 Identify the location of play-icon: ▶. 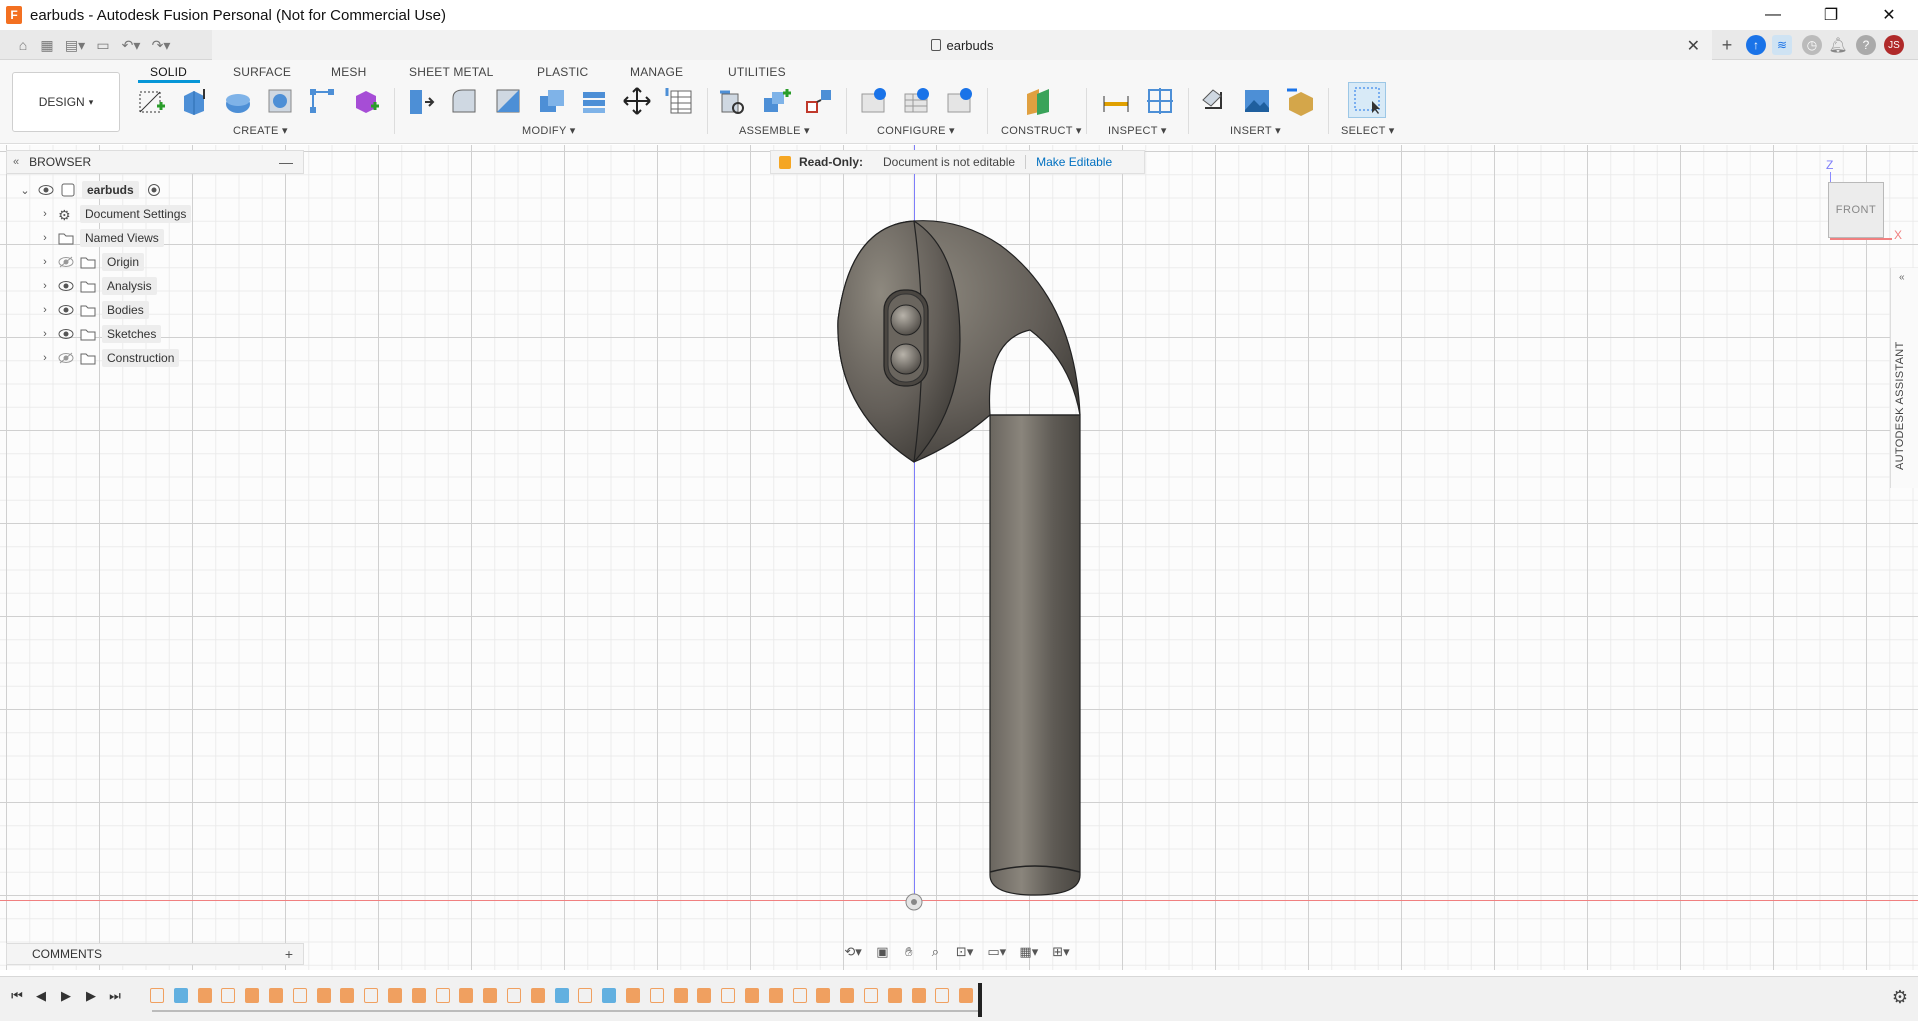
(66, 996).